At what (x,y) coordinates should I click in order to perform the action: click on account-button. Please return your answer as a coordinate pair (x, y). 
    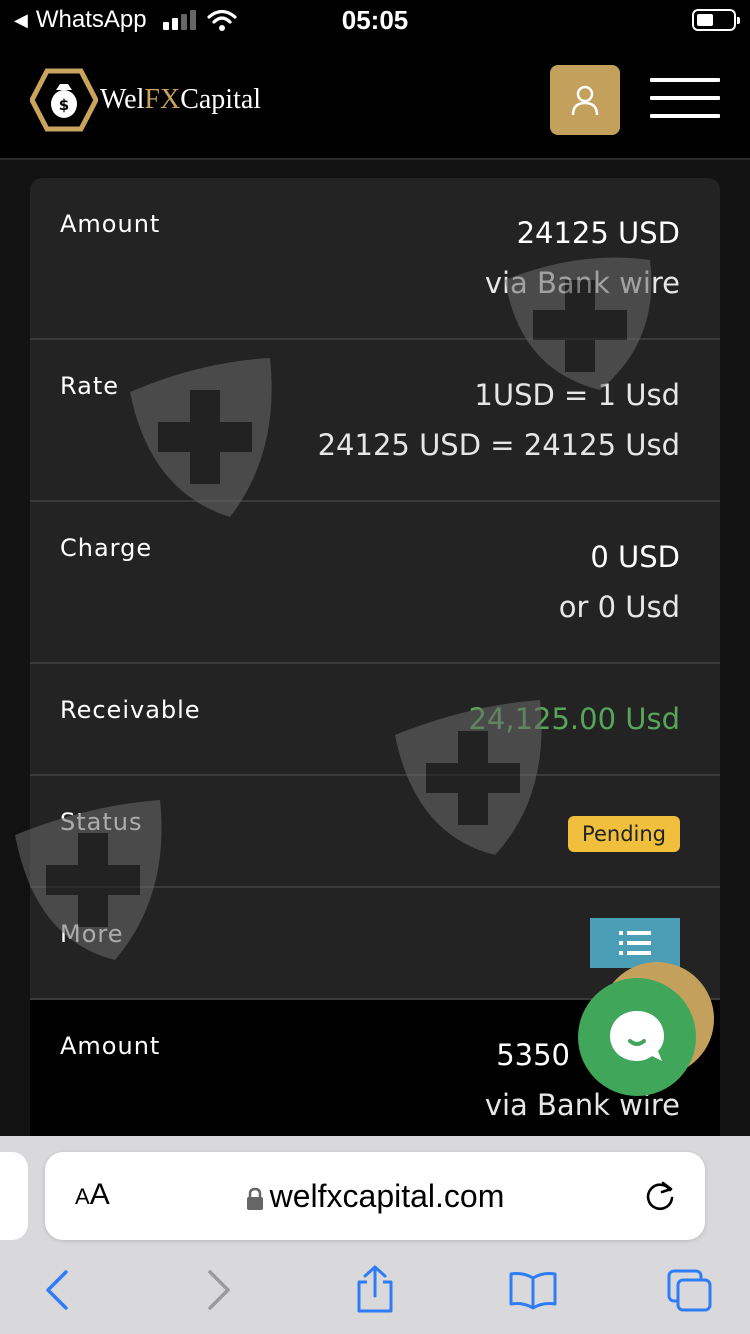
    Looking at the image, I should click on (585, 100).